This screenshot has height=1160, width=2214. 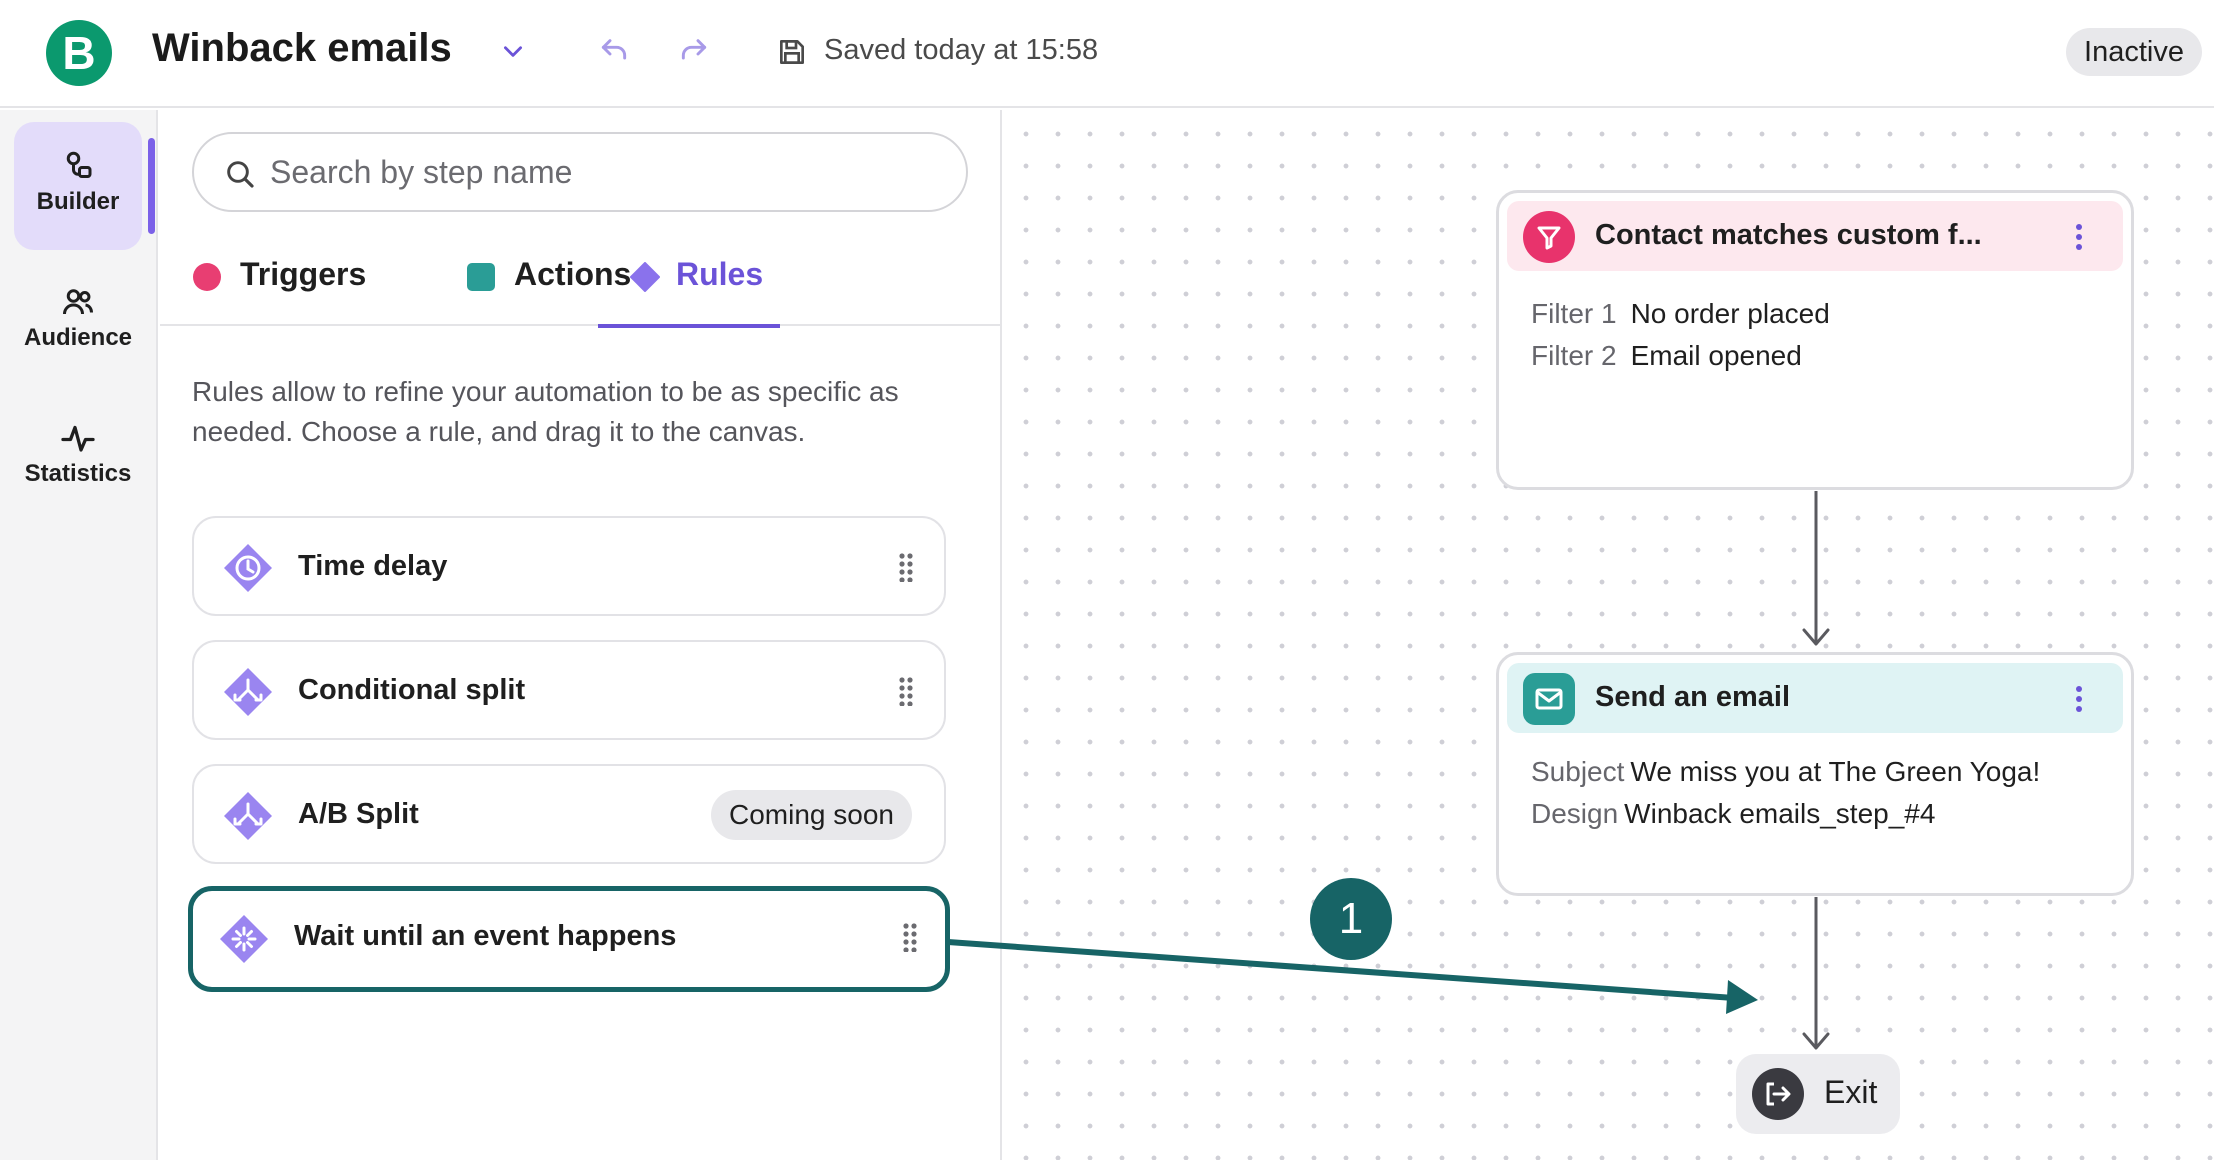 What do you see at coordinates (569, 566) in the screenshot?
I see `rule-time-delay: Time delay` at bounding box center [569, 566].